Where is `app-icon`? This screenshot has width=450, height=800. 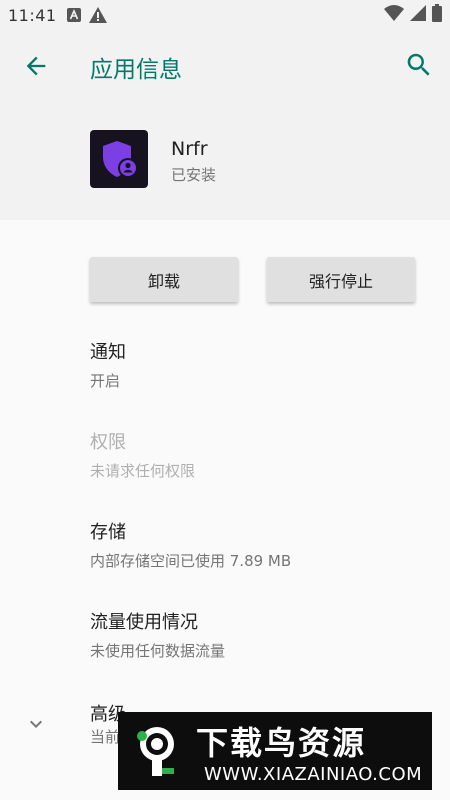 app-icon is located at coordinates (119, 159).